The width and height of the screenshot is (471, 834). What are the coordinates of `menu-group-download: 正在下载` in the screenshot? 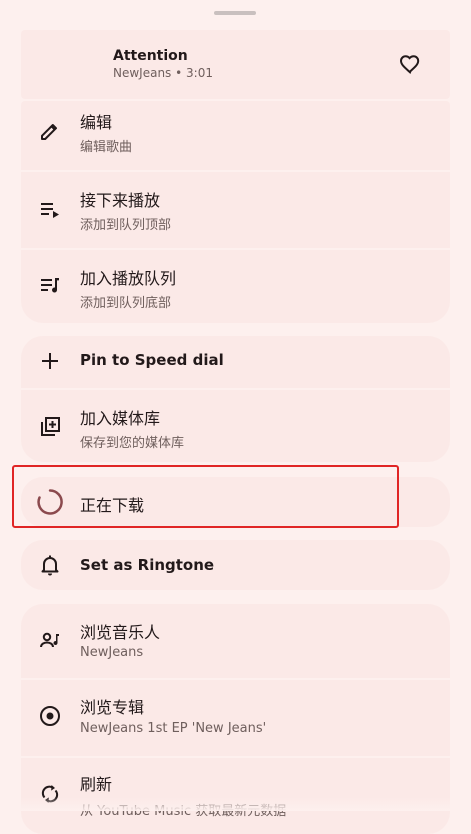 It's located at (235, 502).